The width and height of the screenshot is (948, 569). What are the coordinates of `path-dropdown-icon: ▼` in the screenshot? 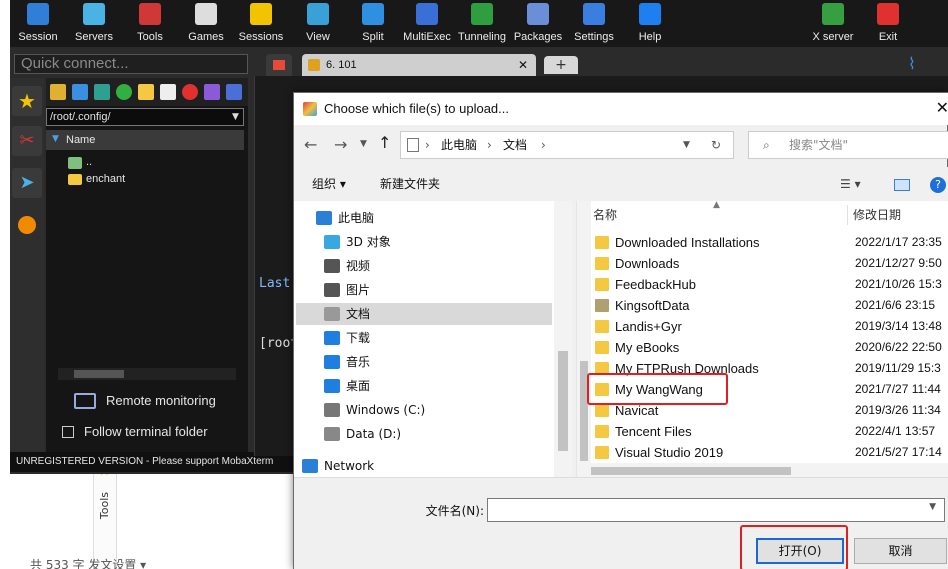 It's located at (238, 117).